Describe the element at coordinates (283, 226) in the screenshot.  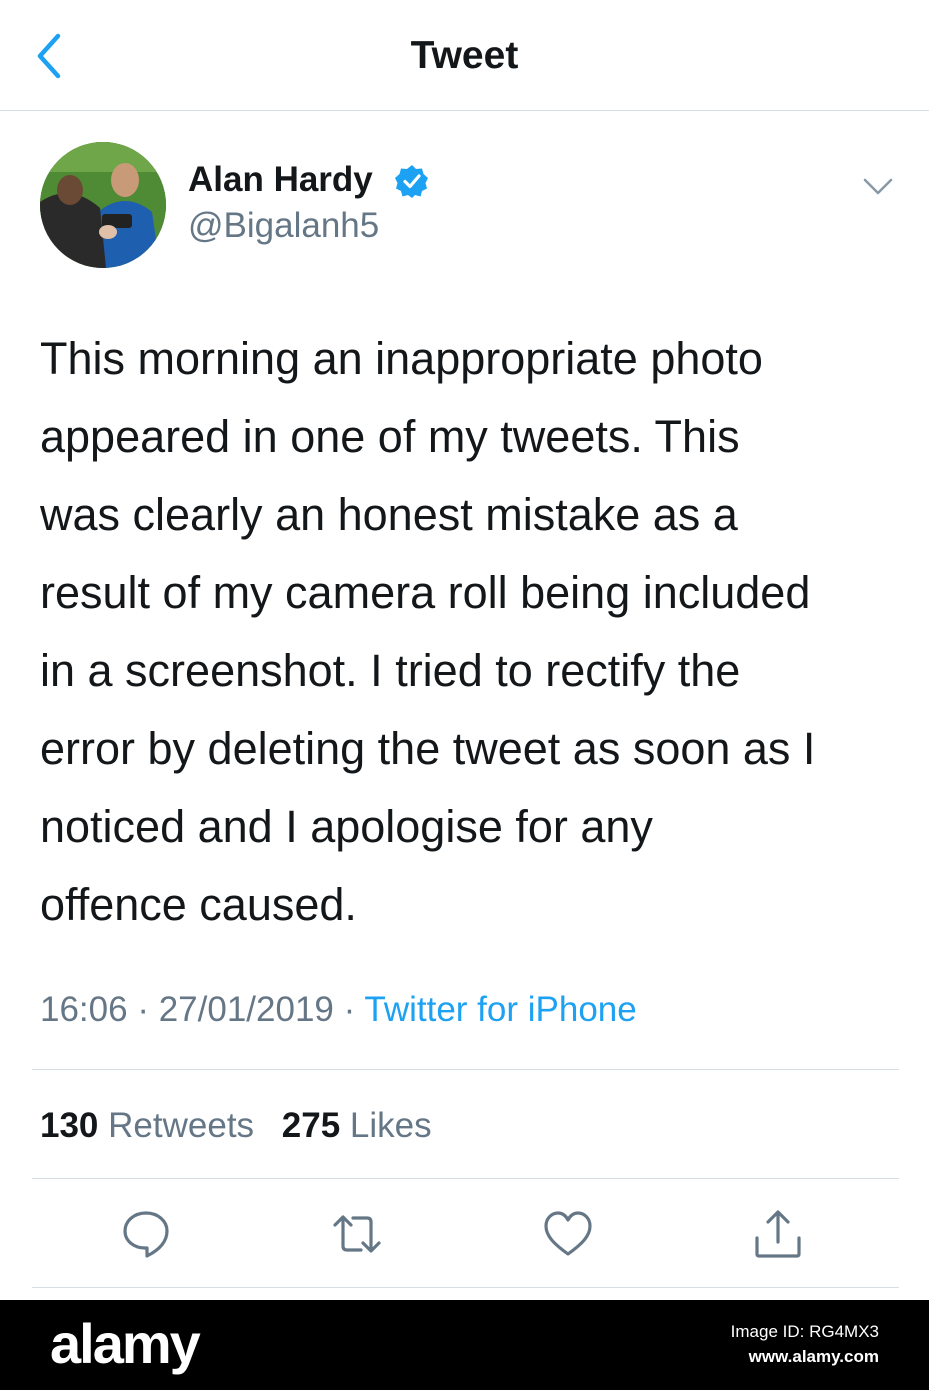
I see `author-handle: @Bigalanh5` at that location.